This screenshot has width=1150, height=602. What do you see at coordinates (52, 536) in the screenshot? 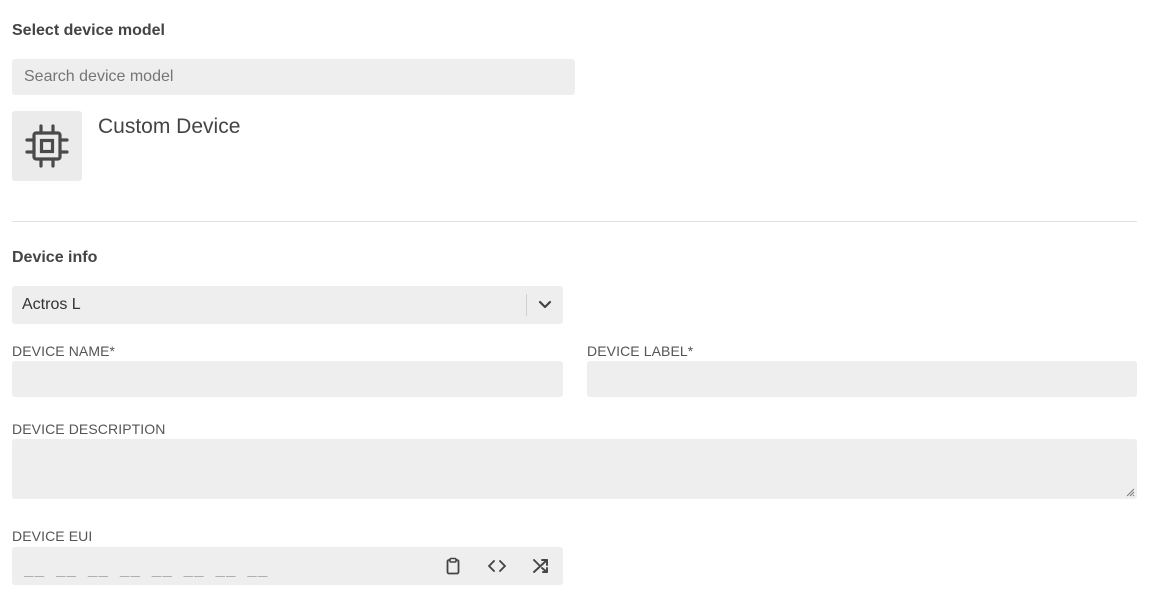
I see `device-eui-label: DEVICE EUI` at bounding box center [52, 536].